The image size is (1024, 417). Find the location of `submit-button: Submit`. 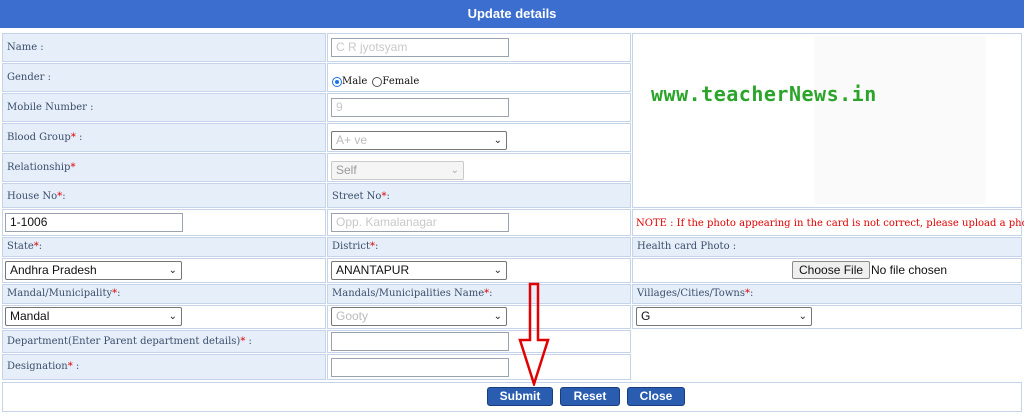

submit-button: Submit is located at coordinates (520, 396).